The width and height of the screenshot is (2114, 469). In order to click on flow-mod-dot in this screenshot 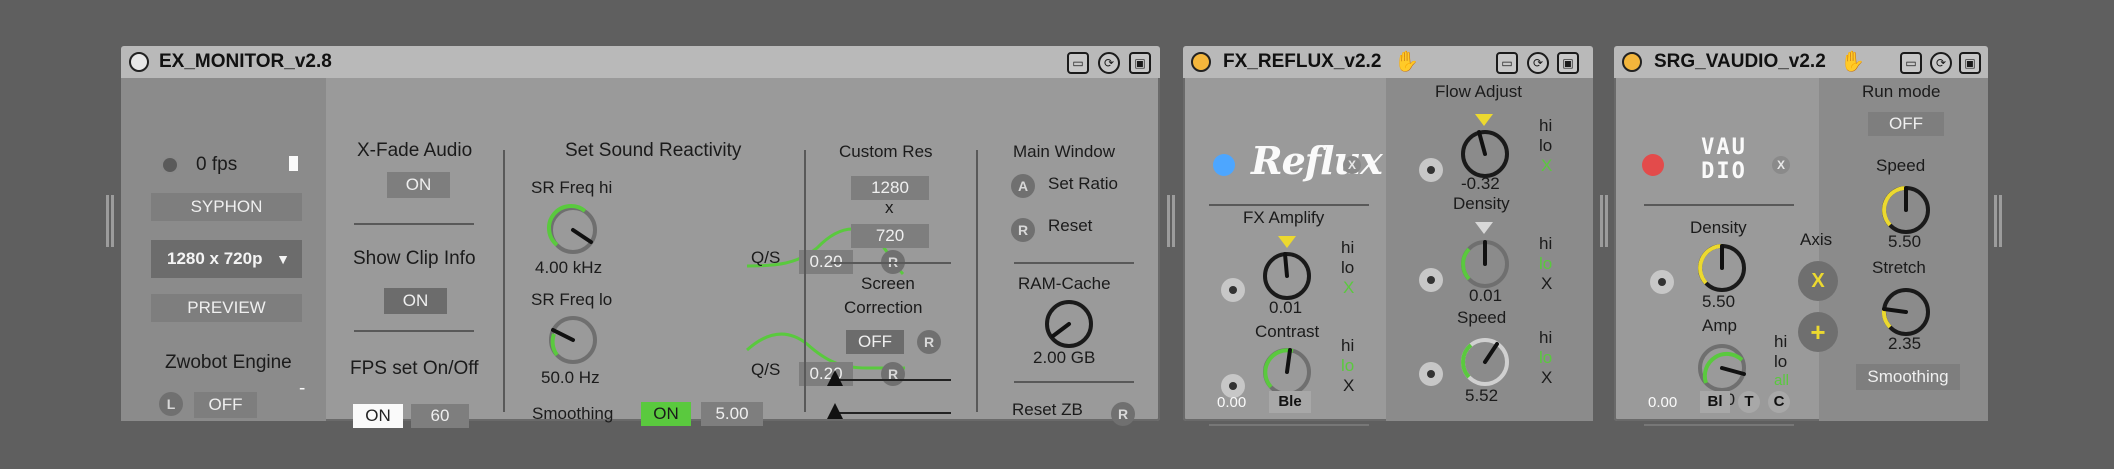, I will do `click(1431, 170)`.